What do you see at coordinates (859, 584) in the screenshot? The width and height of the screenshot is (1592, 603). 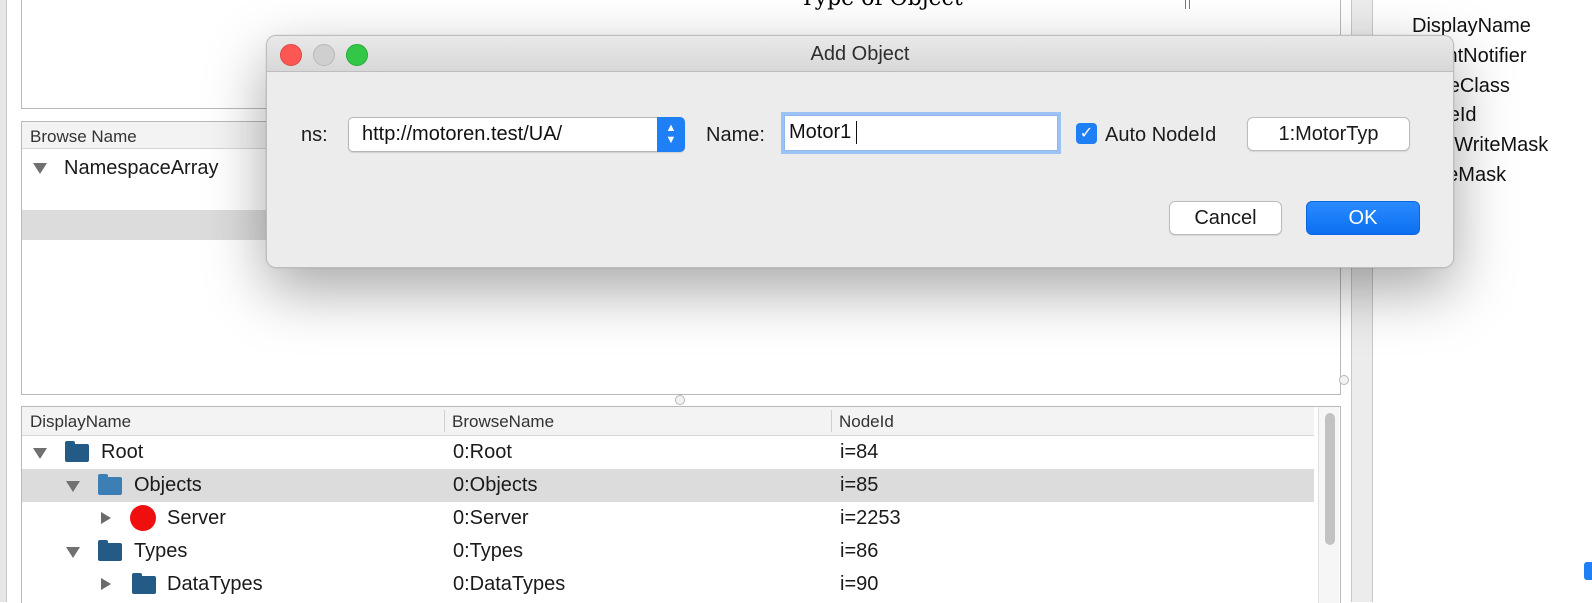 I see `datatypes-node-id: i=90` at bounding box center [859, 584].